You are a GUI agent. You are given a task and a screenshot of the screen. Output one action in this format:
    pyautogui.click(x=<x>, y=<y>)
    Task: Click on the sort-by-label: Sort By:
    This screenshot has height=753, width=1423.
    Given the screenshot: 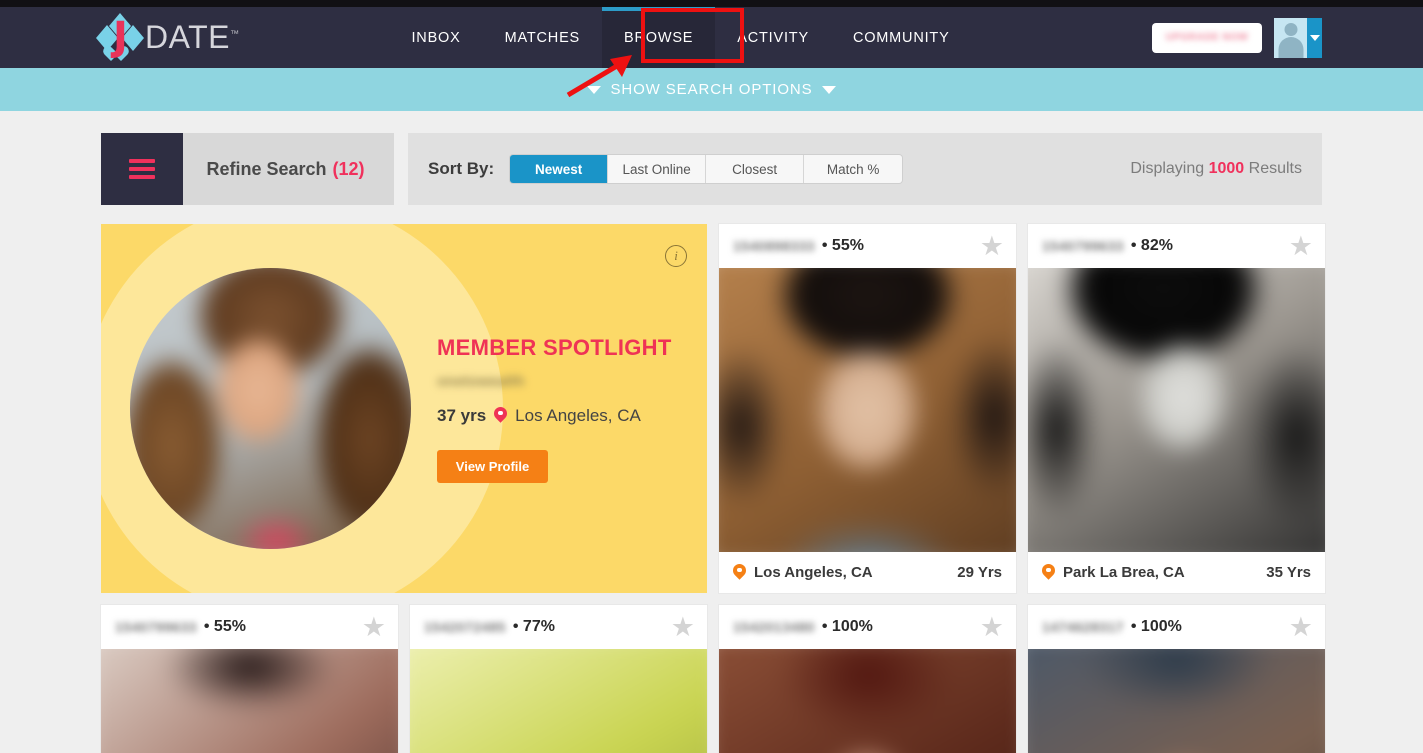 What is the action you would take?
    pyautogui.click(x=461, y=168)
    